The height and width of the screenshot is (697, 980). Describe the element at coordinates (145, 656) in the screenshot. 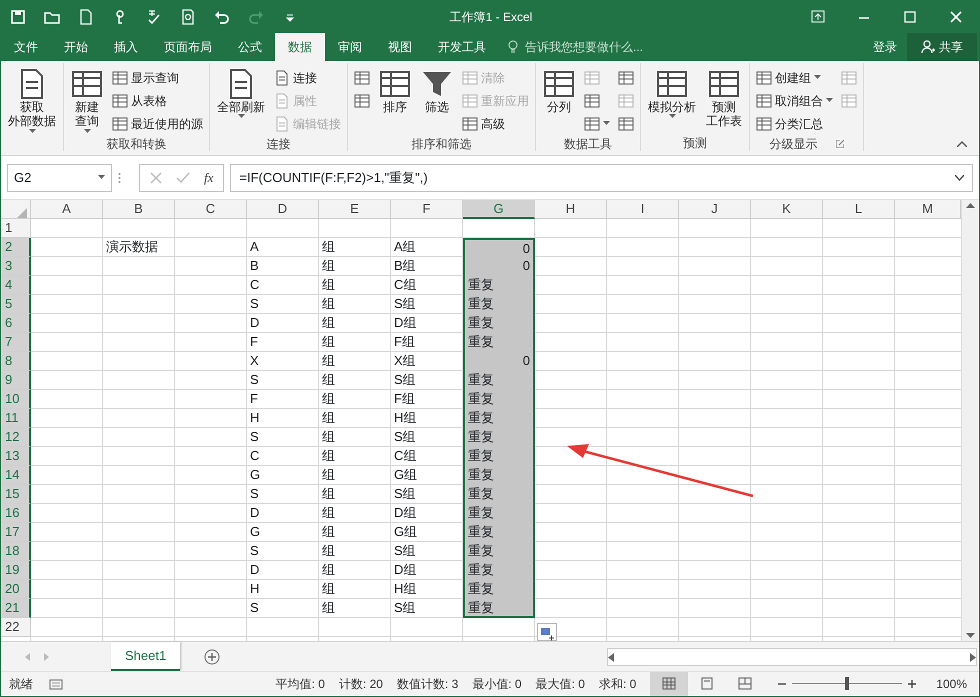

I see `sheet-tab: Sheet1` at that location.